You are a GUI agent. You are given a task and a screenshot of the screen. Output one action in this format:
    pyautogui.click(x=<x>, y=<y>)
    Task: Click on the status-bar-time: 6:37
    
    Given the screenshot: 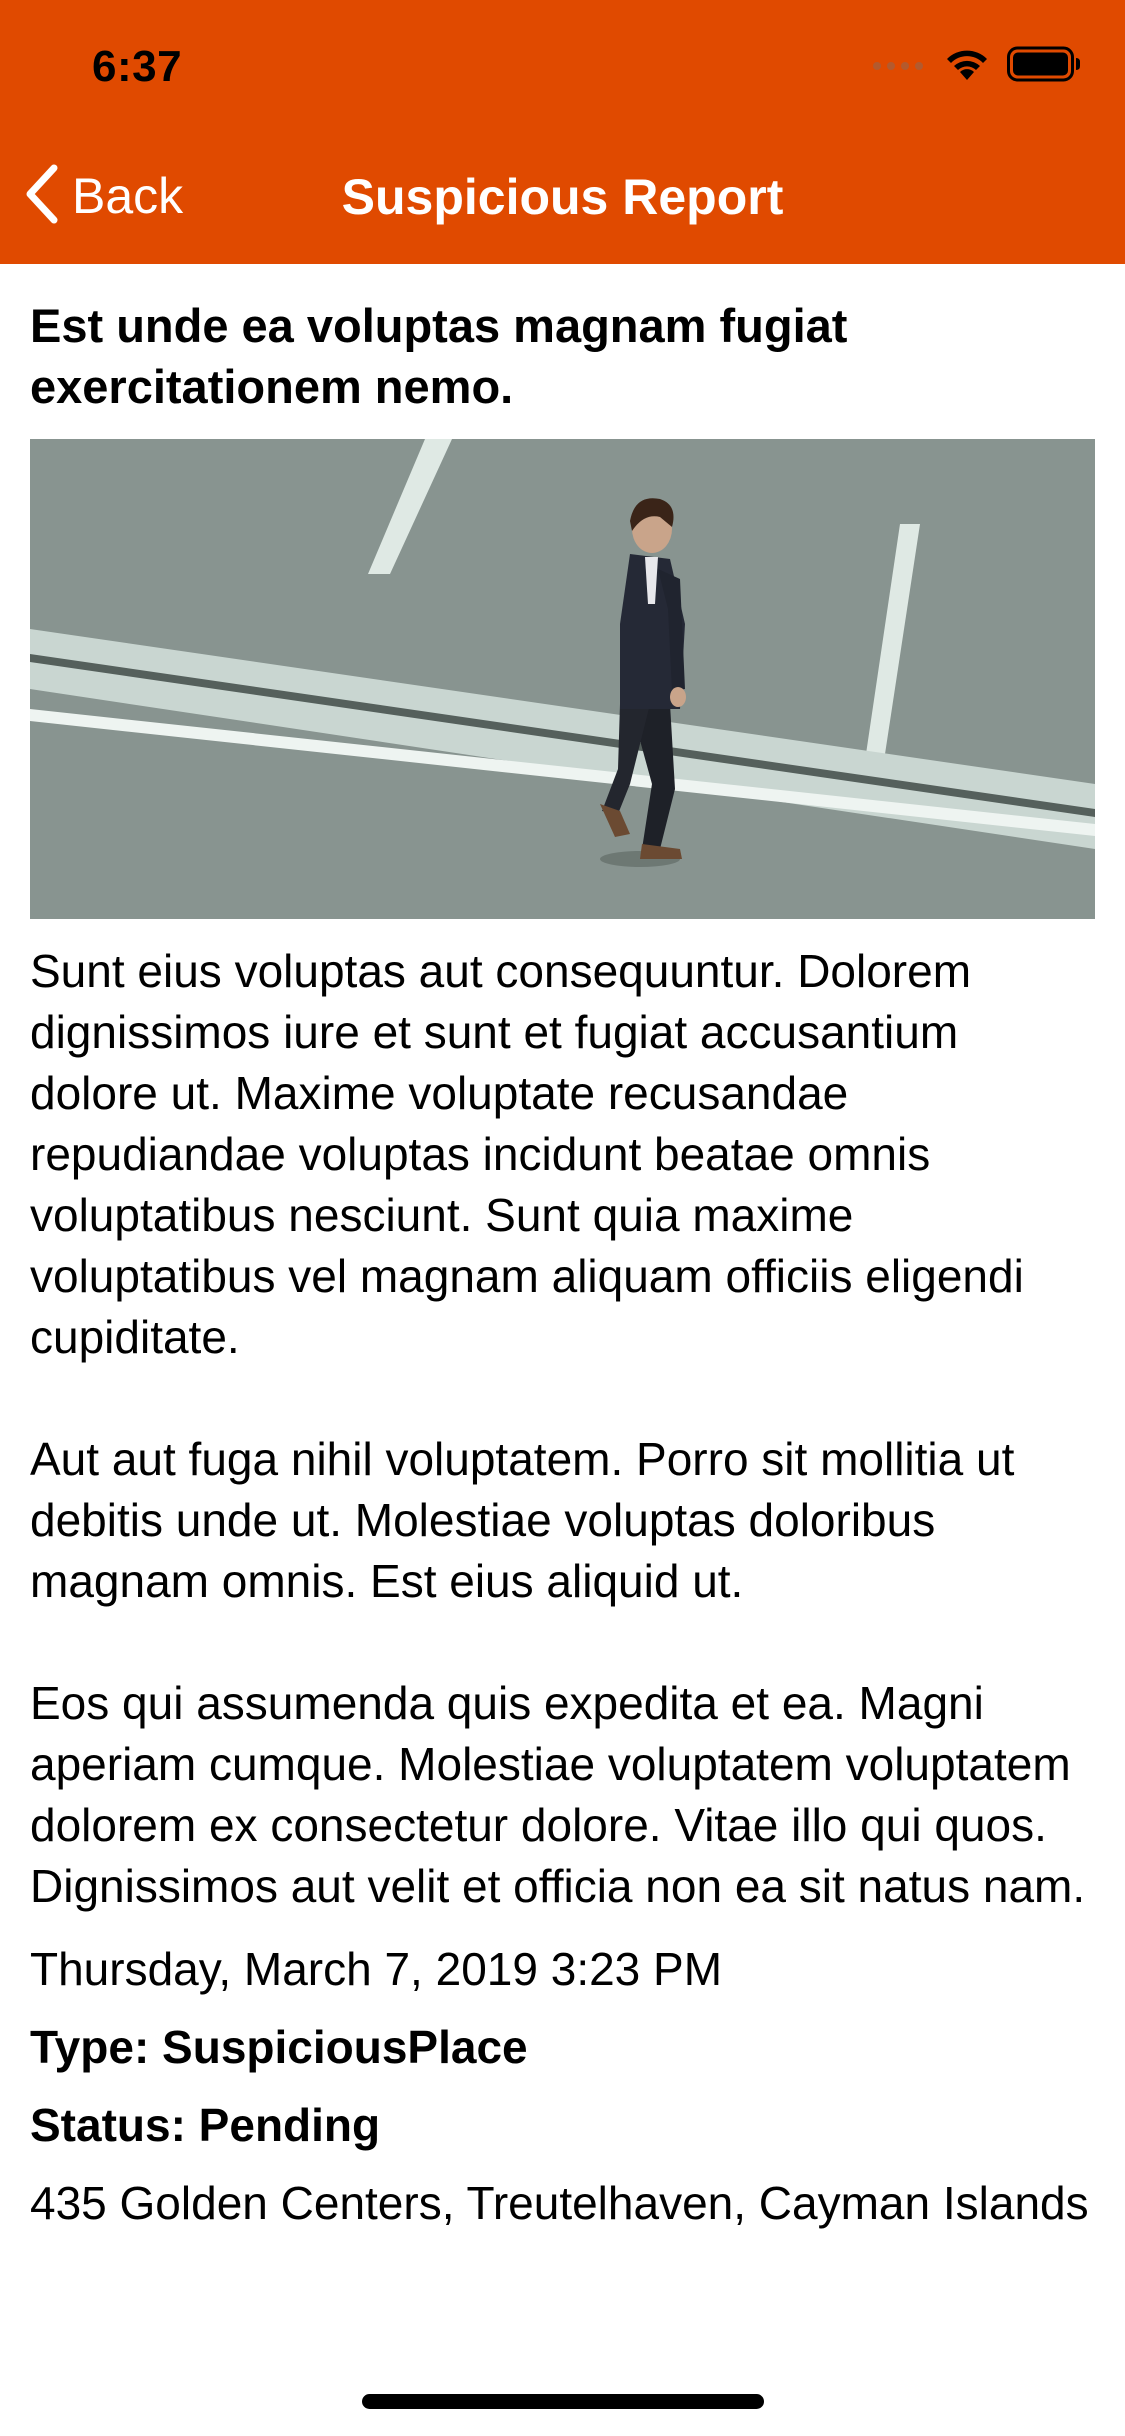 What is the action you would take?
    pyautogui.click(x=137, y=66)
    